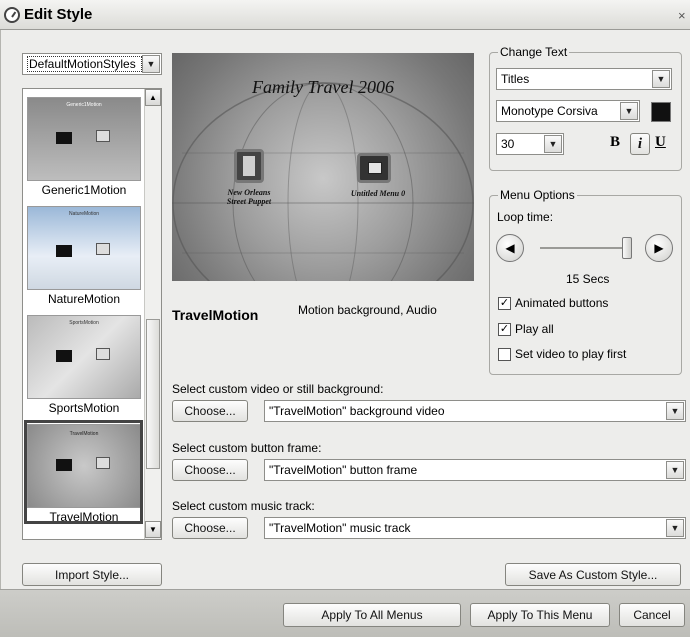 The width and height of the screenshot is (690, 637). Describe the element at coordinates (659, 248) in the screenshot. I see `loop-increase-icon: ▶` at that location.